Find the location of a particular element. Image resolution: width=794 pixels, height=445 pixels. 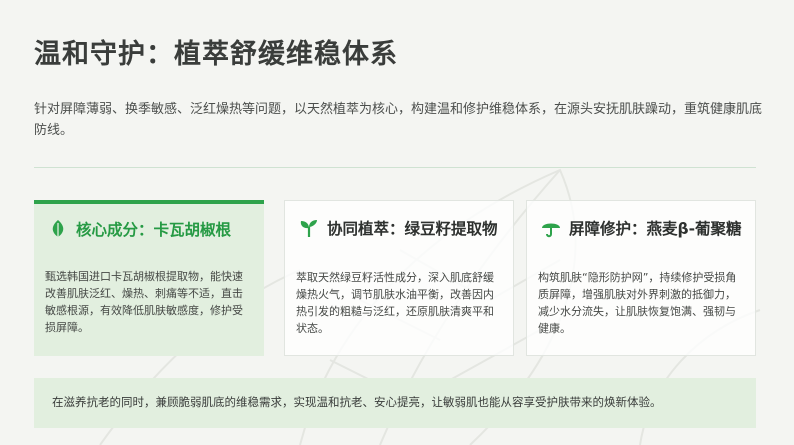

umbrella-icon is located at coordinates (551, 228).